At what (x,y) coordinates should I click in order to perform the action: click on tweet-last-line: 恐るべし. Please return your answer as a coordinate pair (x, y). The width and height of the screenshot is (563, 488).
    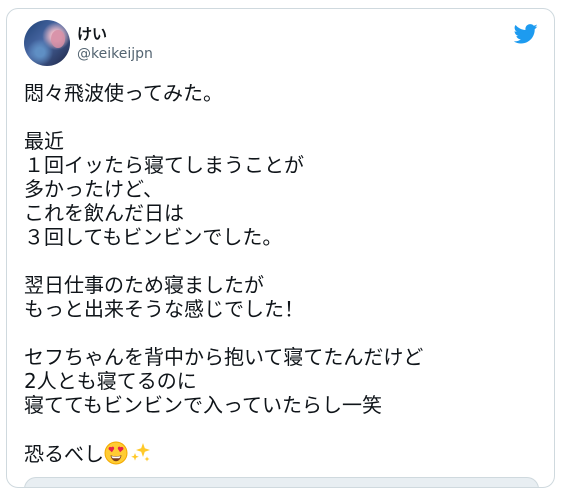
    Looking at the image, I should click on (64, 454).